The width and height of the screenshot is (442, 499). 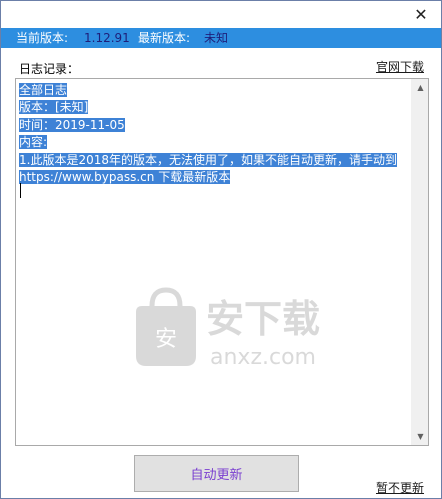 I want to click on log-line: 1.此版本是2018年的版本，无法使用了，如果不能自动更新，请手动到, so click(x=208, y=159).